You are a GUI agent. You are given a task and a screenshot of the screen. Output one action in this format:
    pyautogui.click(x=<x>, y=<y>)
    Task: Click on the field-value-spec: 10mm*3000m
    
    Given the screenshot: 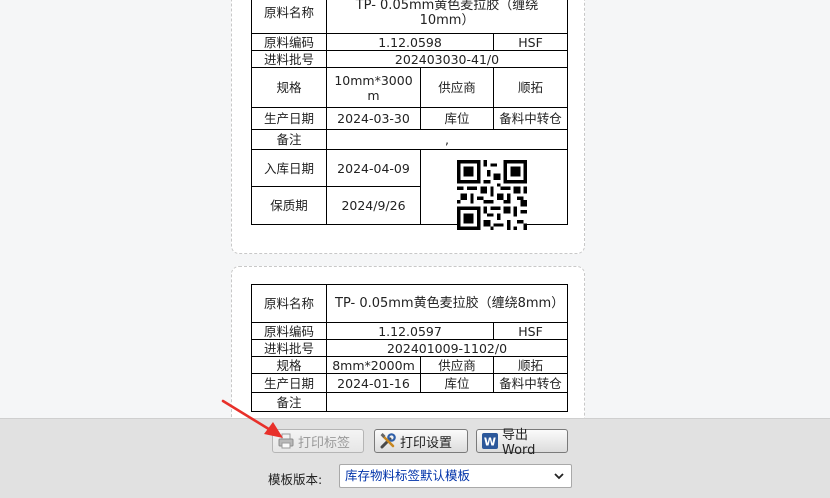 What is the action you would take?
    pyautogui.click(x=373, y=87)
    